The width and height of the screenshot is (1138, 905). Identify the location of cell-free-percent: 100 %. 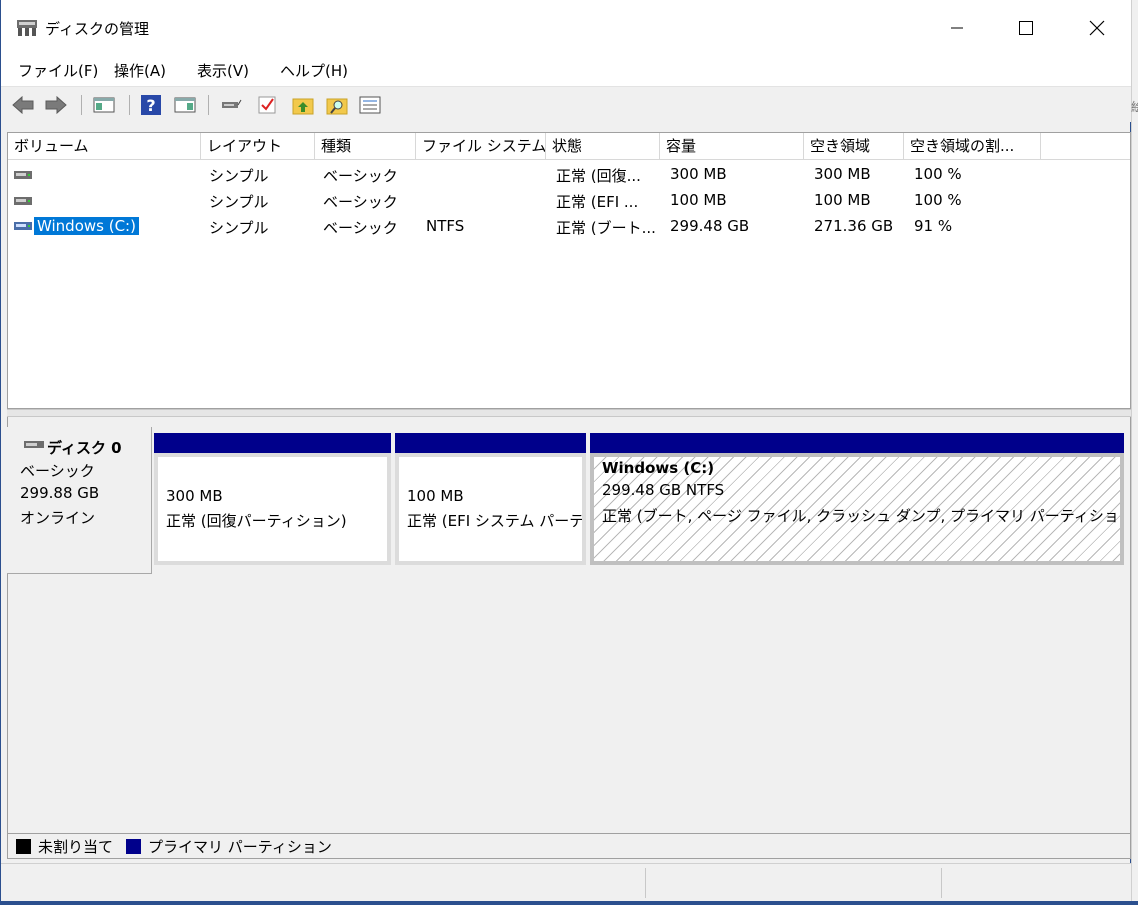
(938, 200).